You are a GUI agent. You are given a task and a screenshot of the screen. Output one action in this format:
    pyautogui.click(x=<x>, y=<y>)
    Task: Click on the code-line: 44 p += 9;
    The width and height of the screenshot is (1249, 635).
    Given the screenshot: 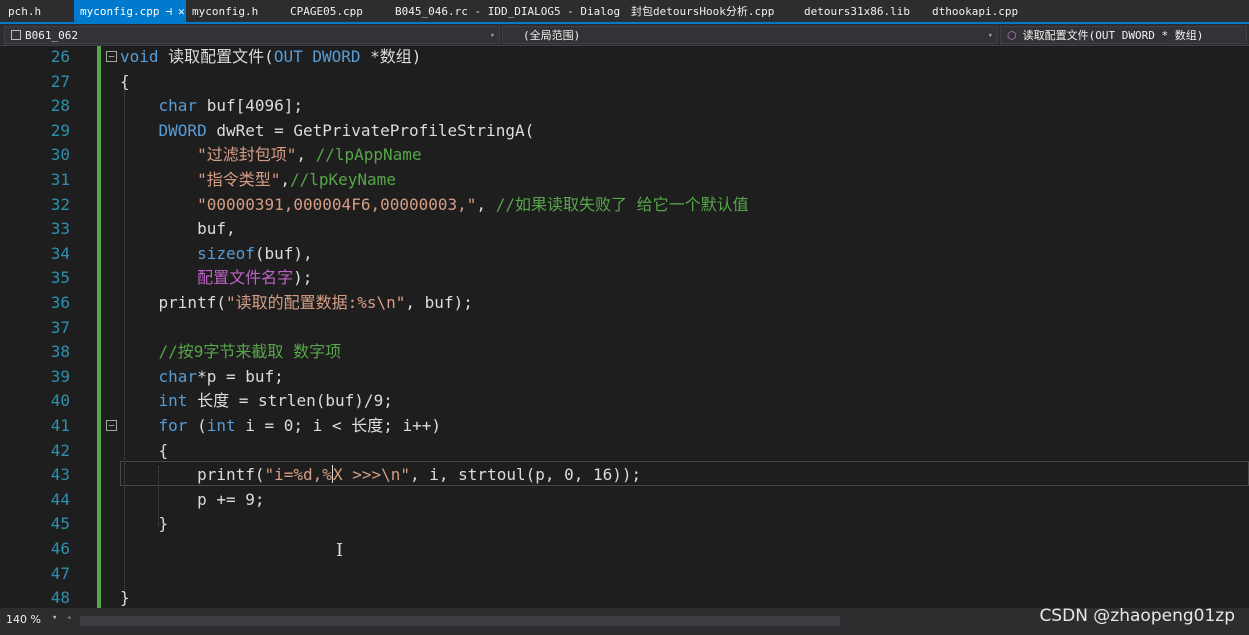 What is the action you would take?
    pyautogui.click(x=624, y=500)
    